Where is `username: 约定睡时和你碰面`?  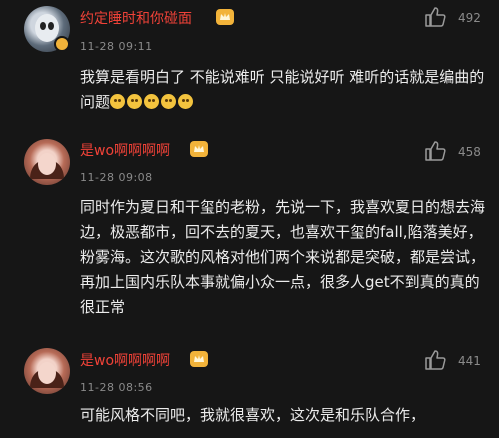 username: 约定睡时和你碰面 is located at coordinates (136, 18).